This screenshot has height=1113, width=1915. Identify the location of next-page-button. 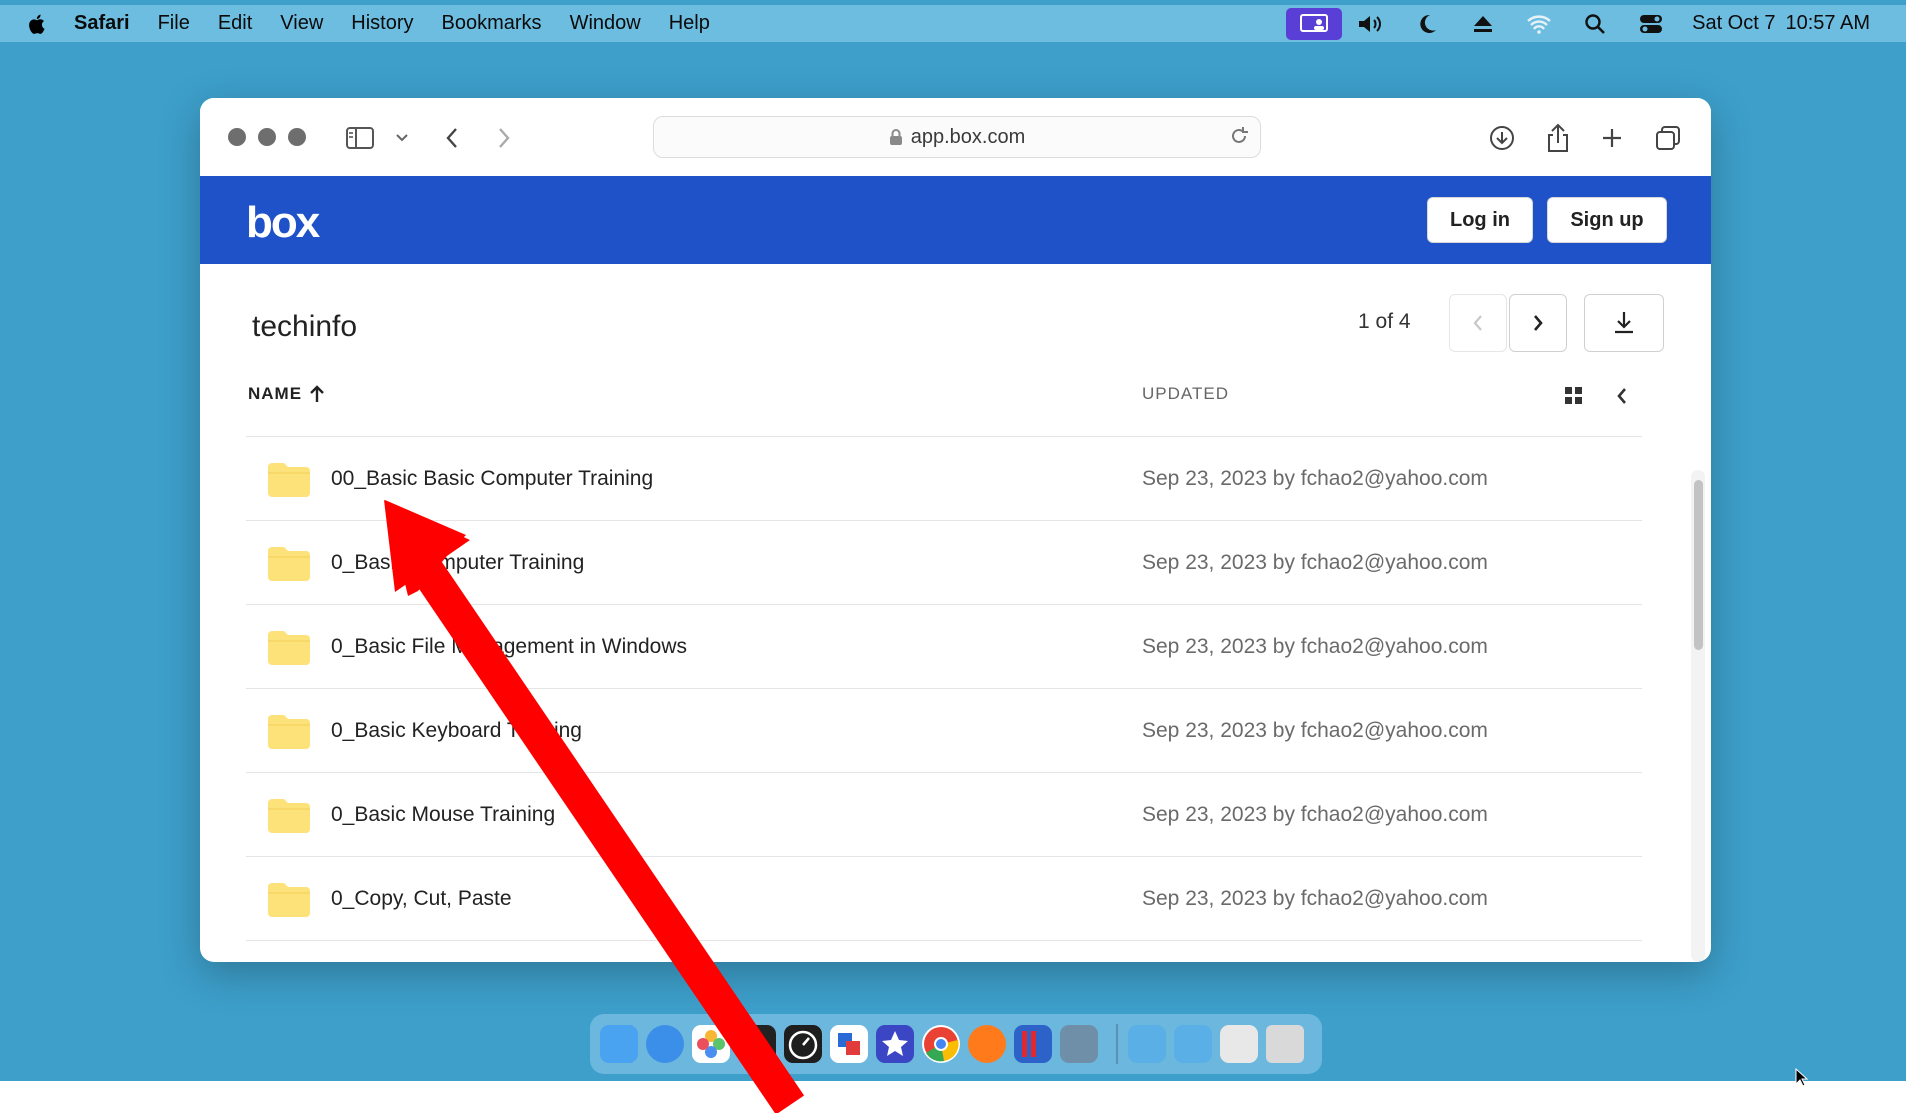
(1538, 323).